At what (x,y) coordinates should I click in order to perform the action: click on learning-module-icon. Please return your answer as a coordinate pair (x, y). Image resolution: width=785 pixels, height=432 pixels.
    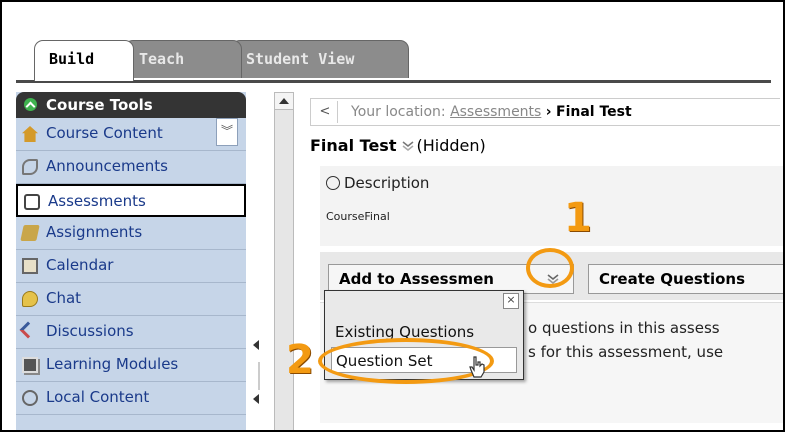
    Looking at the image, I should click on (30, 365).